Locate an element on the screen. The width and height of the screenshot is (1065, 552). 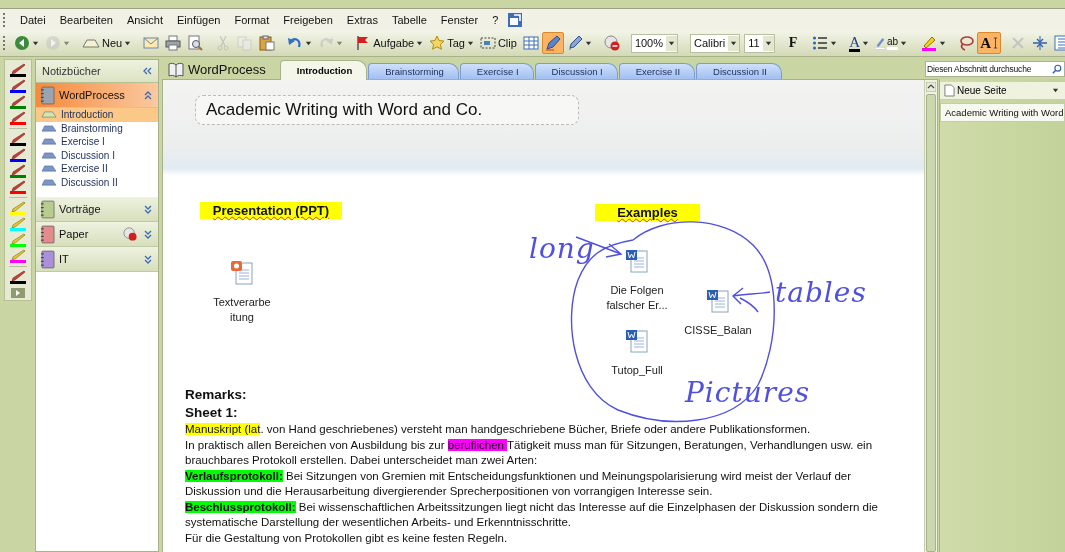
copy-icon is located at coordinates (245, 43).